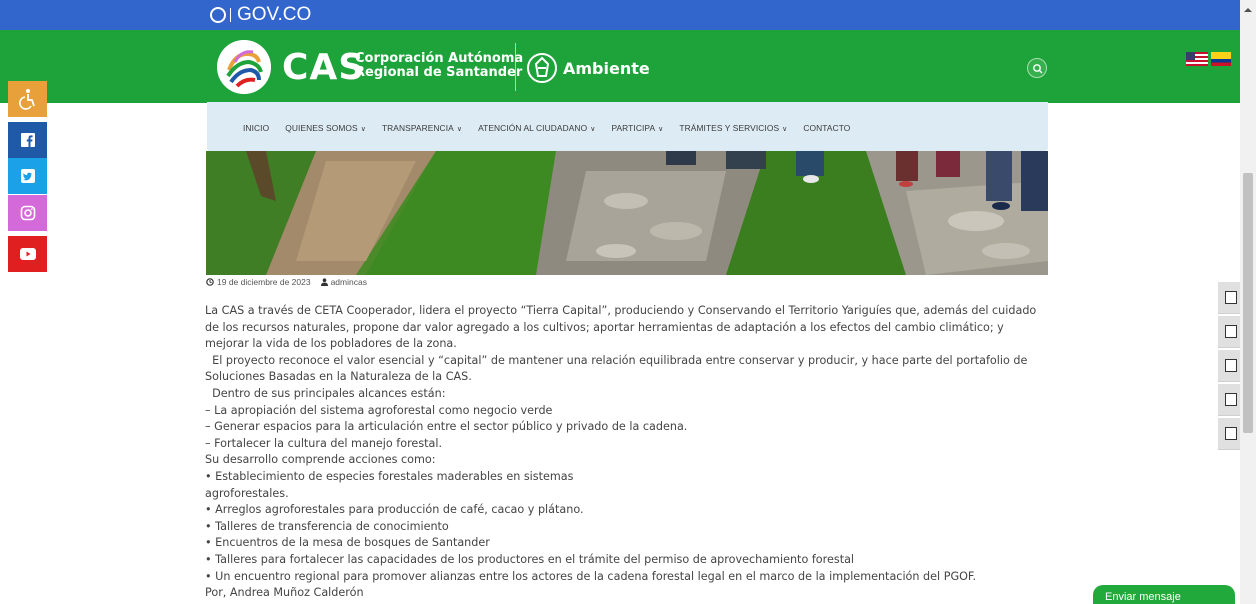 The width and height of the screenshot is (1256, 604). I want to click on nav-item-label: ATENCIÓN AL CIUDADANO, so click(533, 128).